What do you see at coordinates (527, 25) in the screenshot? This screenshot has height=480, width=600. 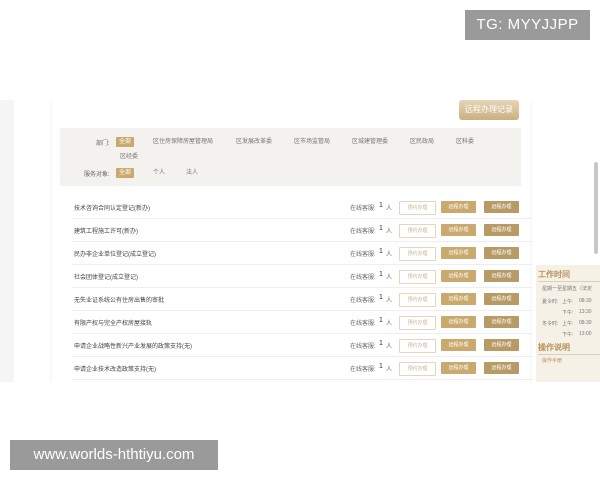 I see `watermark-top: TG: MYYJJPP` at bounding box center [527, 25].